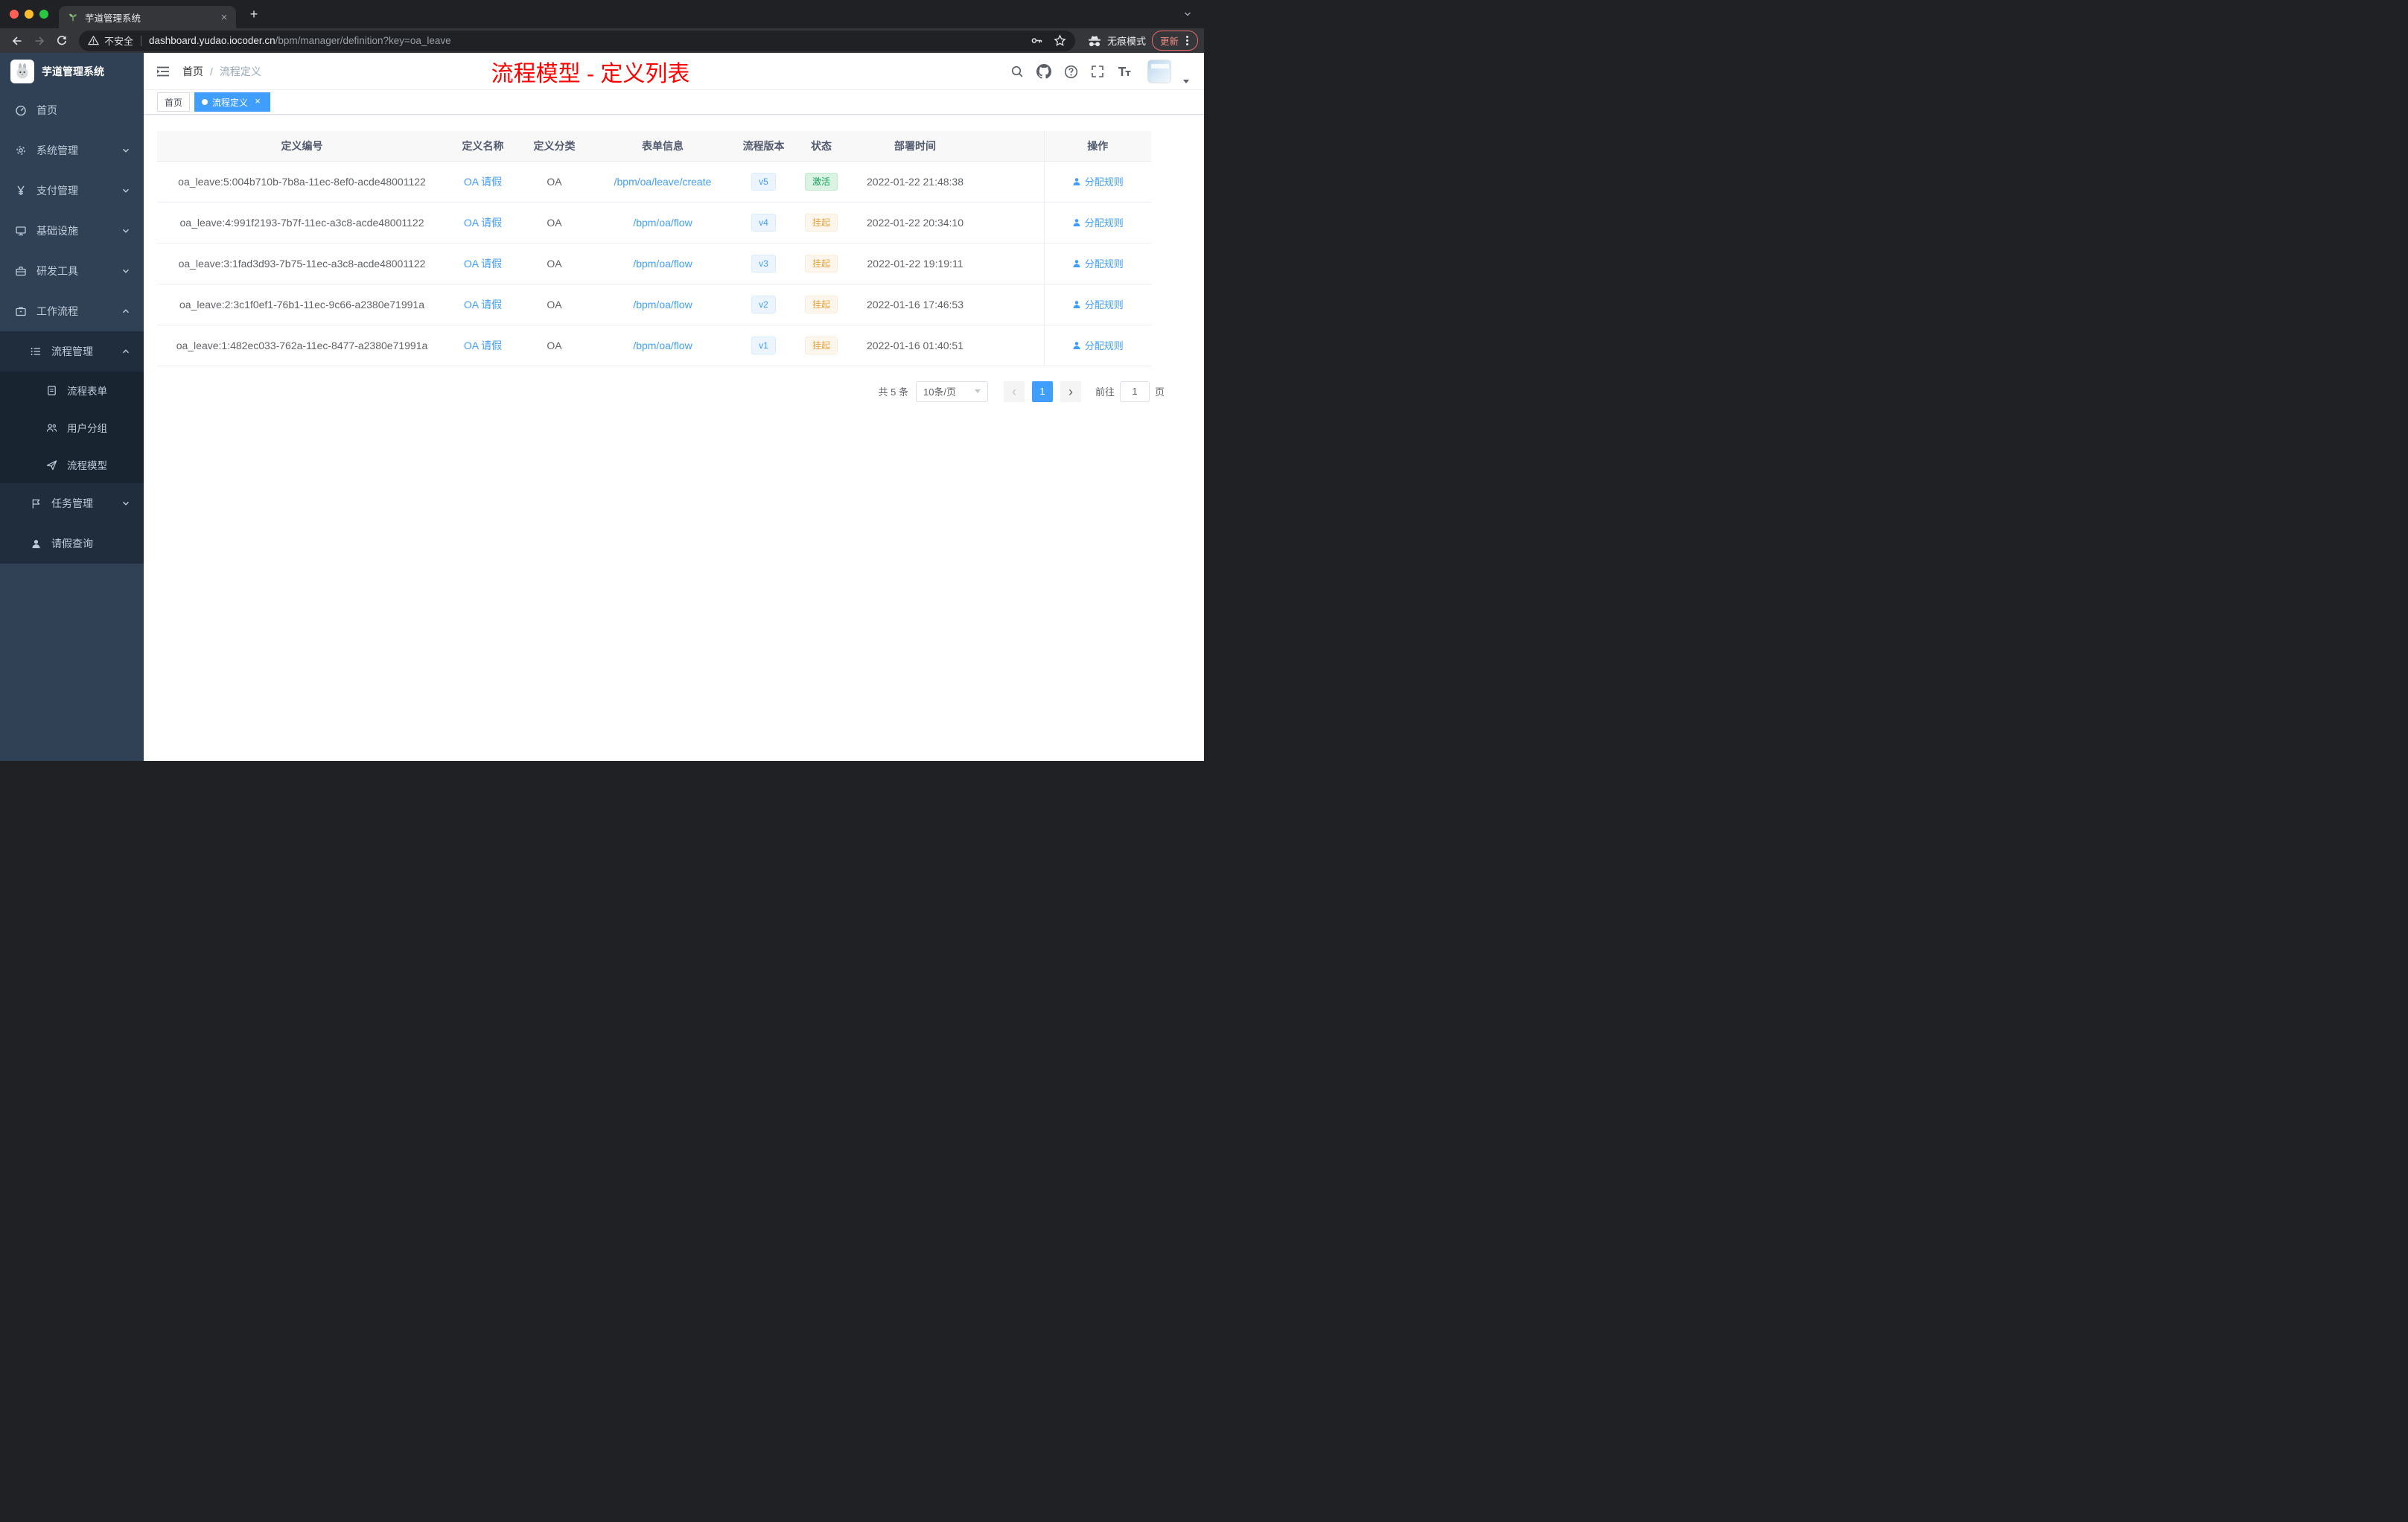 This screenshot has height=1522, width=2408. Describe the element at coordinates (1097, 71) in the screenshot. I see `fullscreen-icon` at that location.